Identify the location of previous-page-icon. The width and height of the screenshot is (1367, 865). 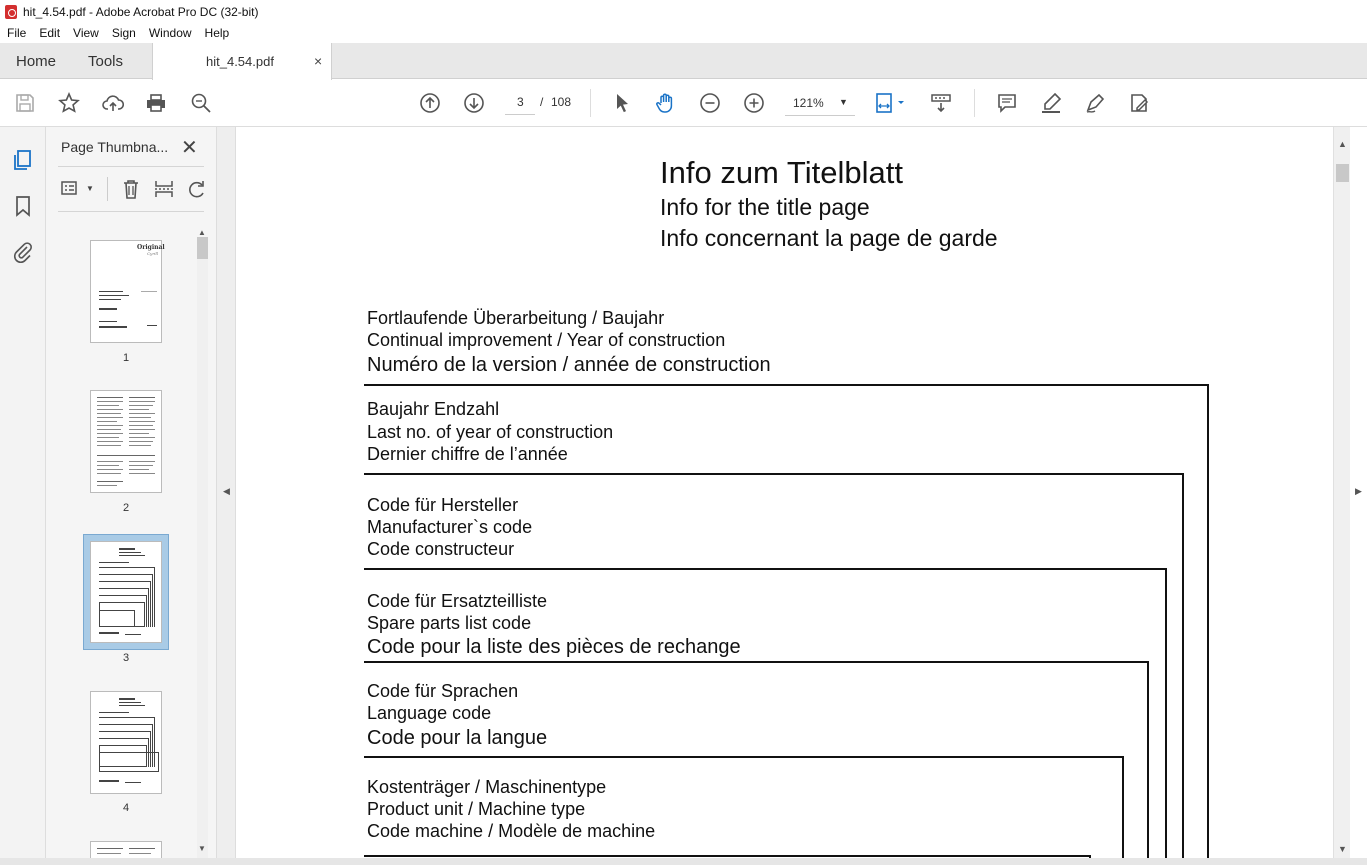
(430, 103).